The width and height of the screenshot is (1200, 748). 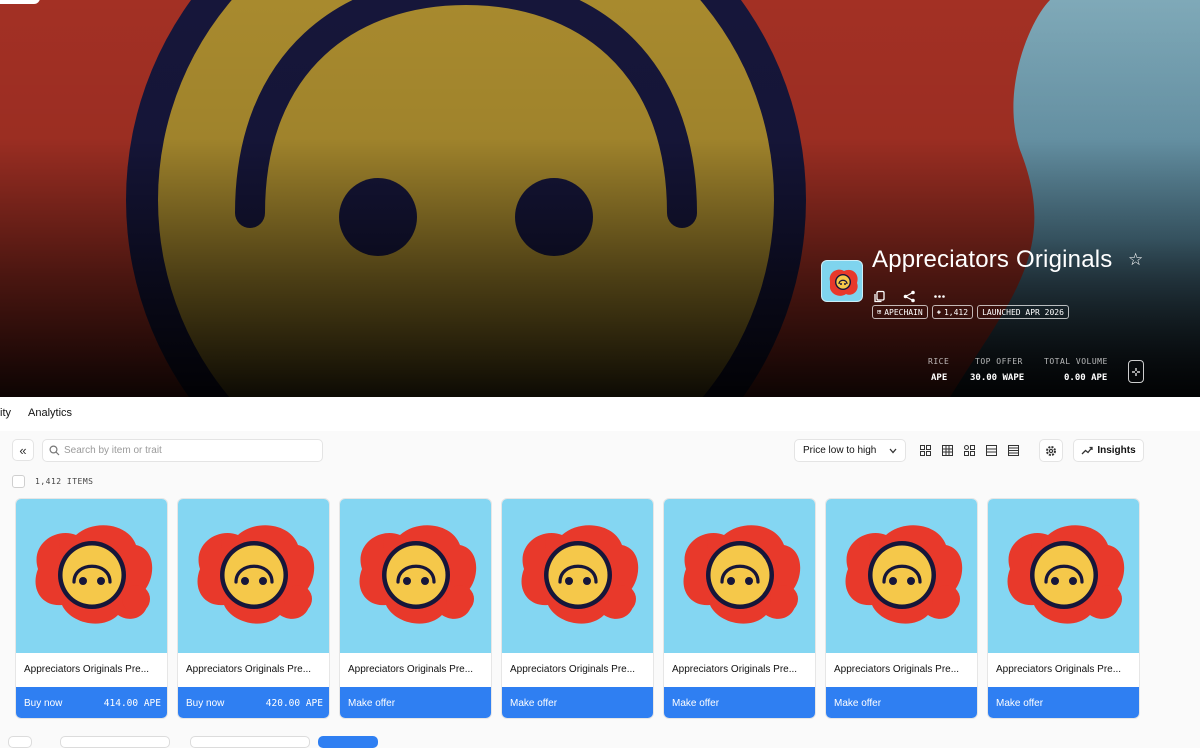 What do you see at coordinates (64, 481) in the screenshot?
I see `items-count: 1,412 ITEMS` at bounding box center [64, 481].